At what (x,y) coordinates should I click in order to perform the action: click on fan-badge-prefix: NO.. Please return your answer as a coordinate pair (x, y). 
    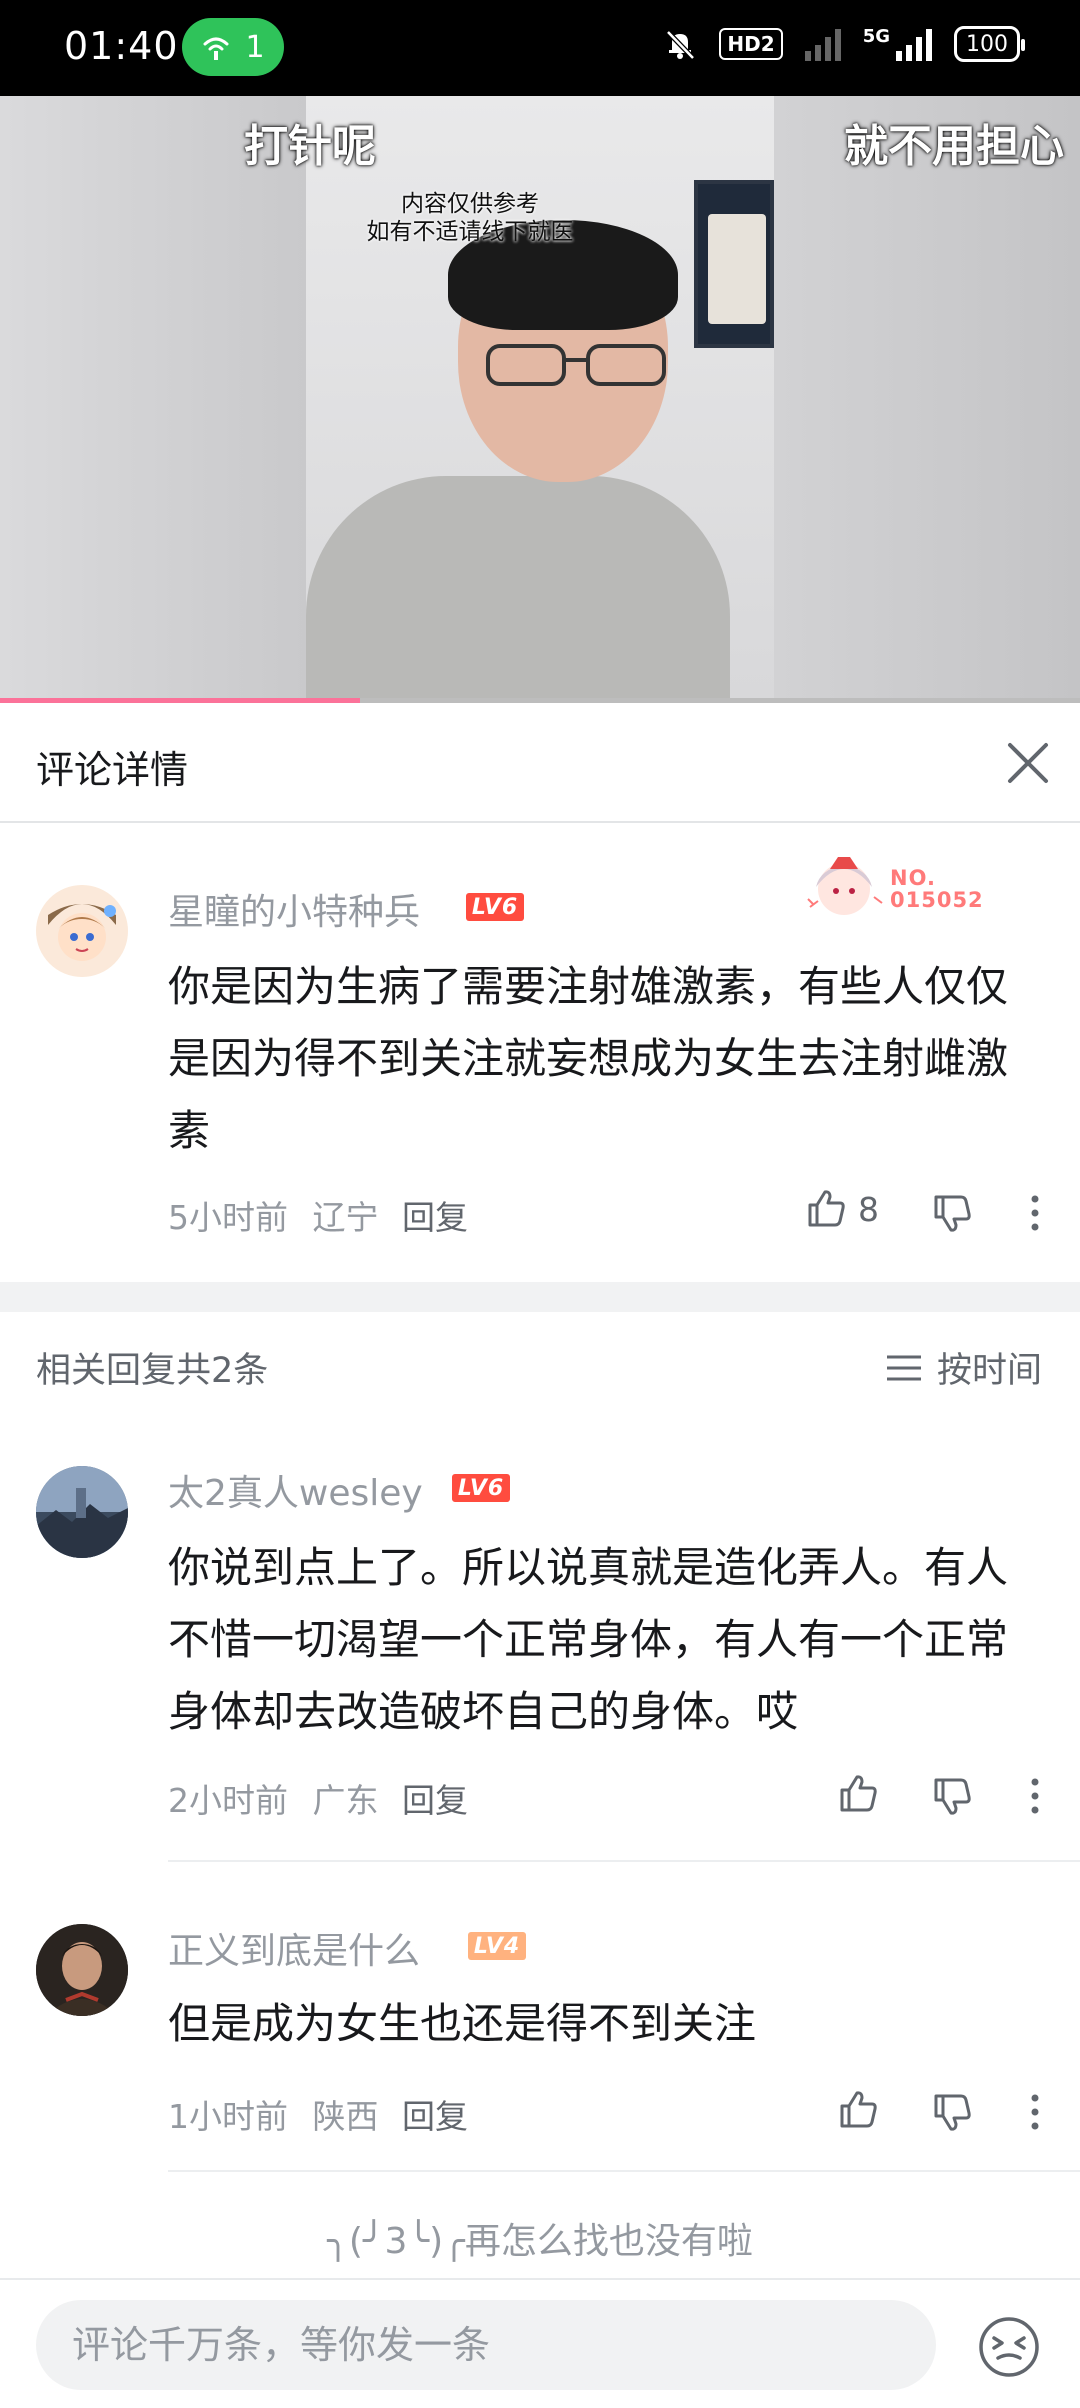
    Looking at the image, I should click on (913, 878).